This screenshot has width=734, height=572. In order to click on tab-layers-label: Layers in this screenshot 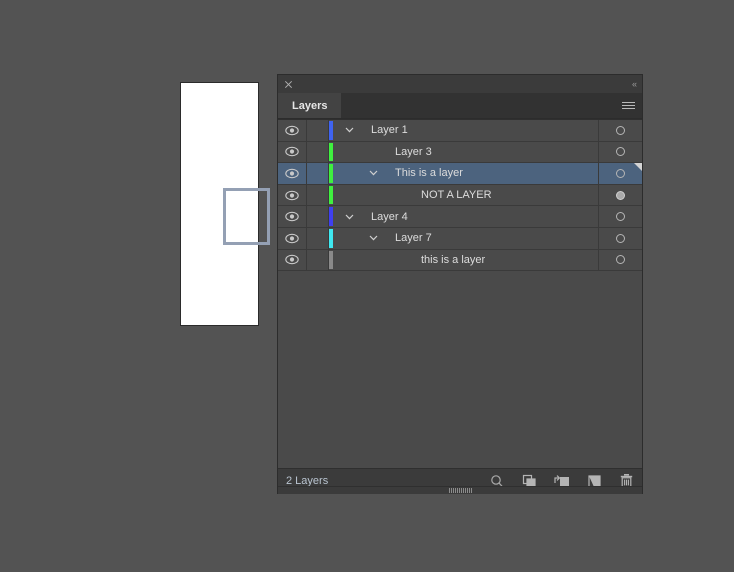, I will do `click(310, 105)`.